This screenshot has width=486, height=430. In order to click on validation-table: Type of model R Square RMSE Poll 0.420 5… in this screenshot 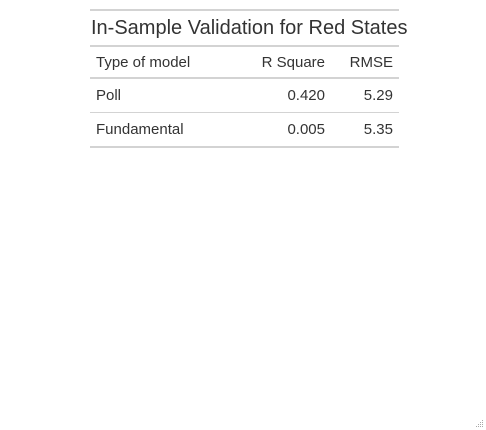, I will do `click(244, 97)`.